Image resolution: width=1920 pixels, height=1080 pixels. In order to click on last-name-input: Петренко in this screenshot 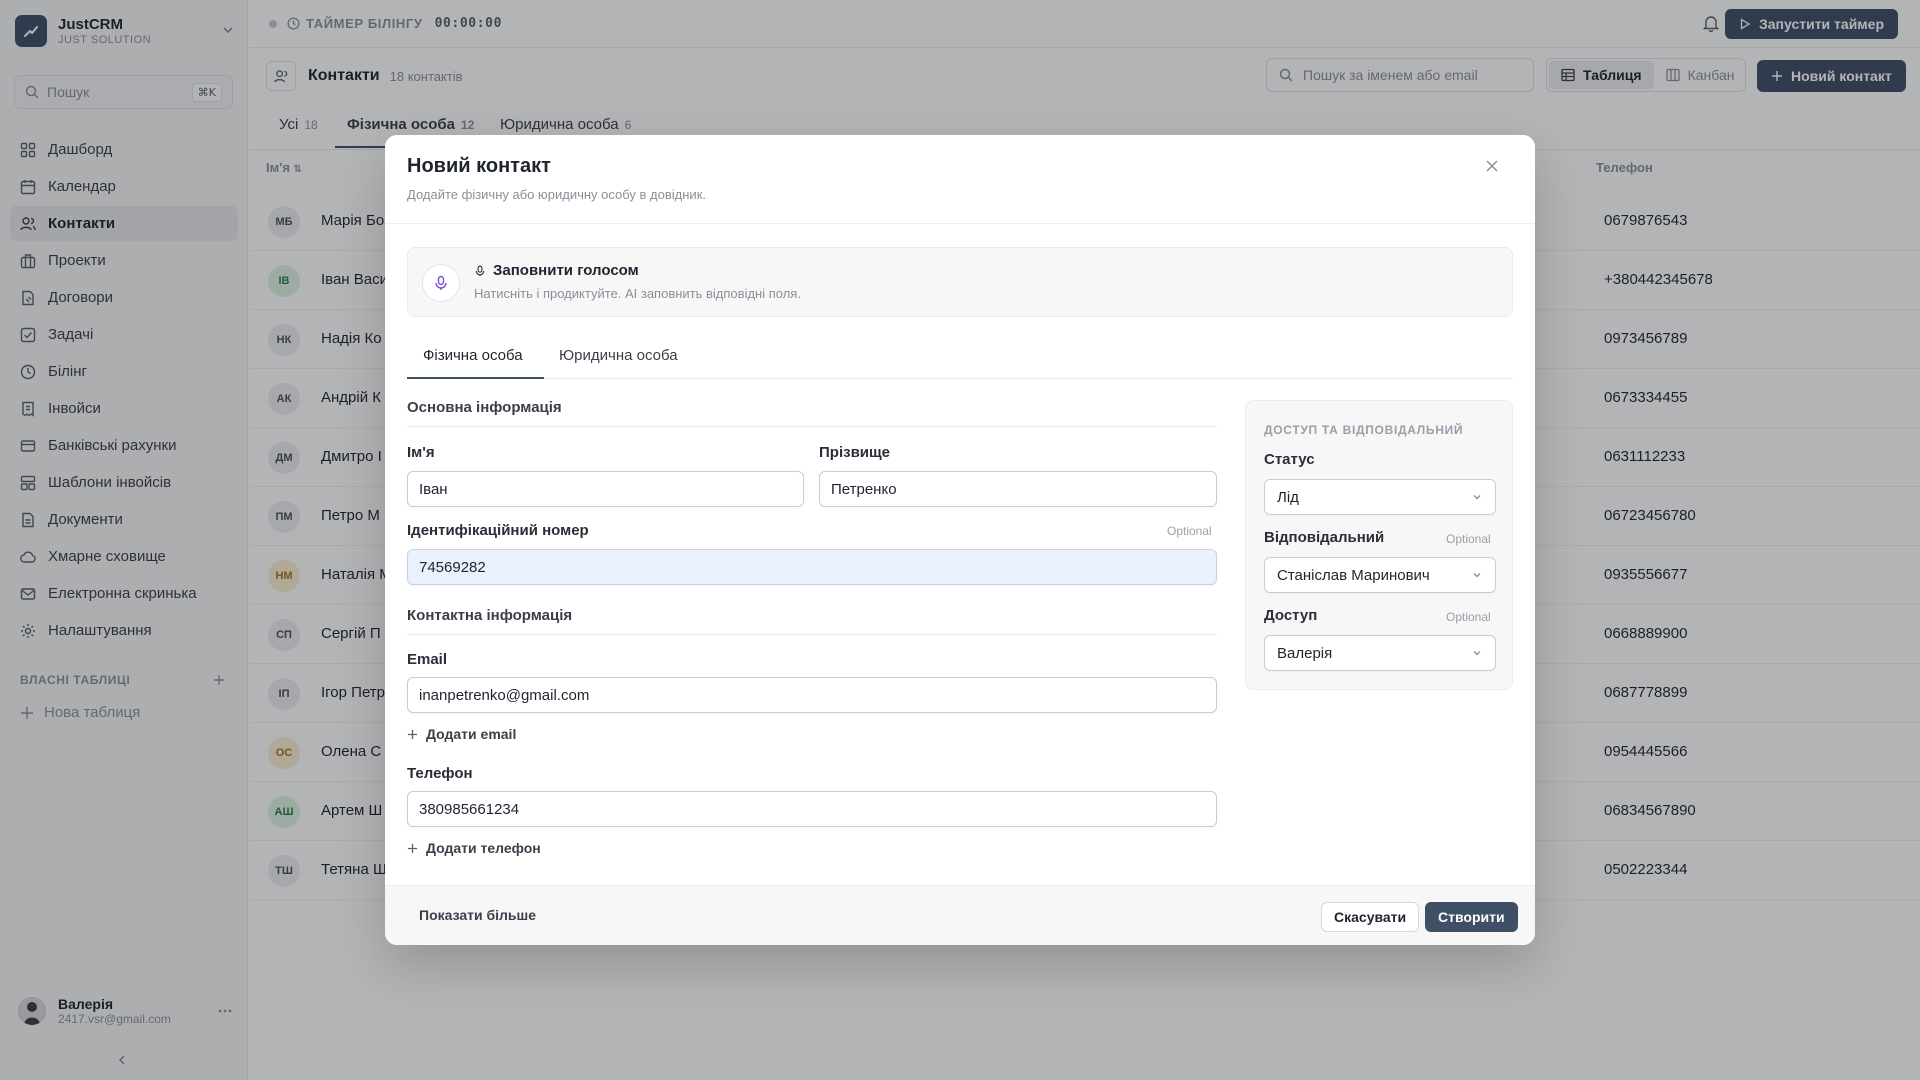, I will do `click(1018, 489)`.